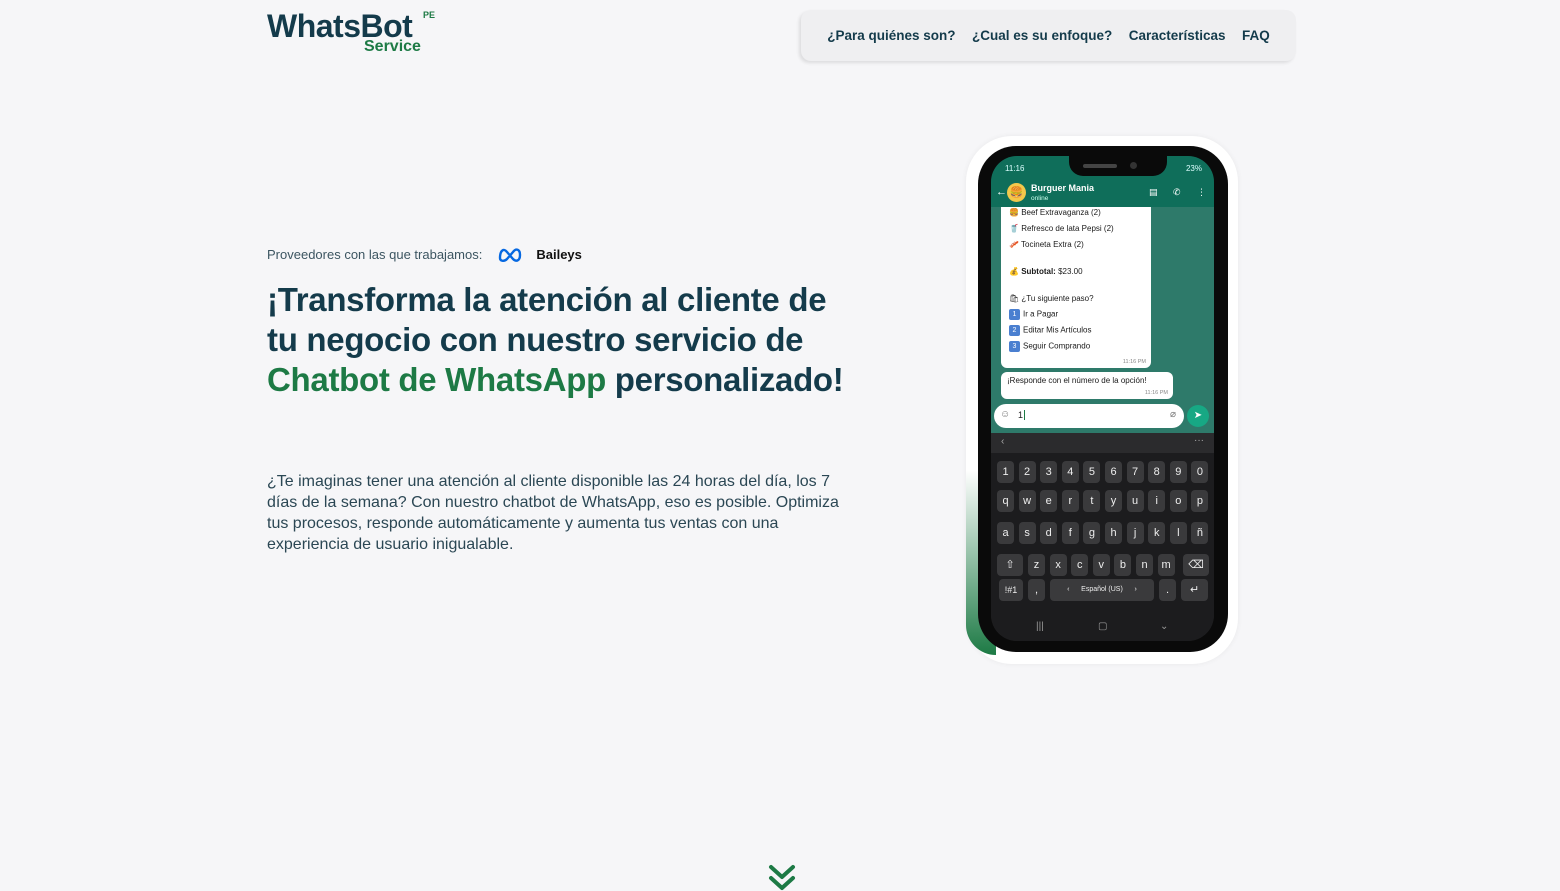  Describe the element at coordinates (1164, 626) in the screenshot. I see `back-nav-icon: ⌄` at that location.